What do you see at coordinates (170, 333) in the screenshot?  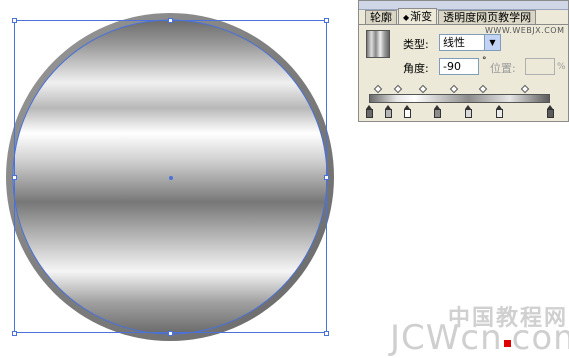 I see `resize-handle-bottom` at bounding box center [170, 333].